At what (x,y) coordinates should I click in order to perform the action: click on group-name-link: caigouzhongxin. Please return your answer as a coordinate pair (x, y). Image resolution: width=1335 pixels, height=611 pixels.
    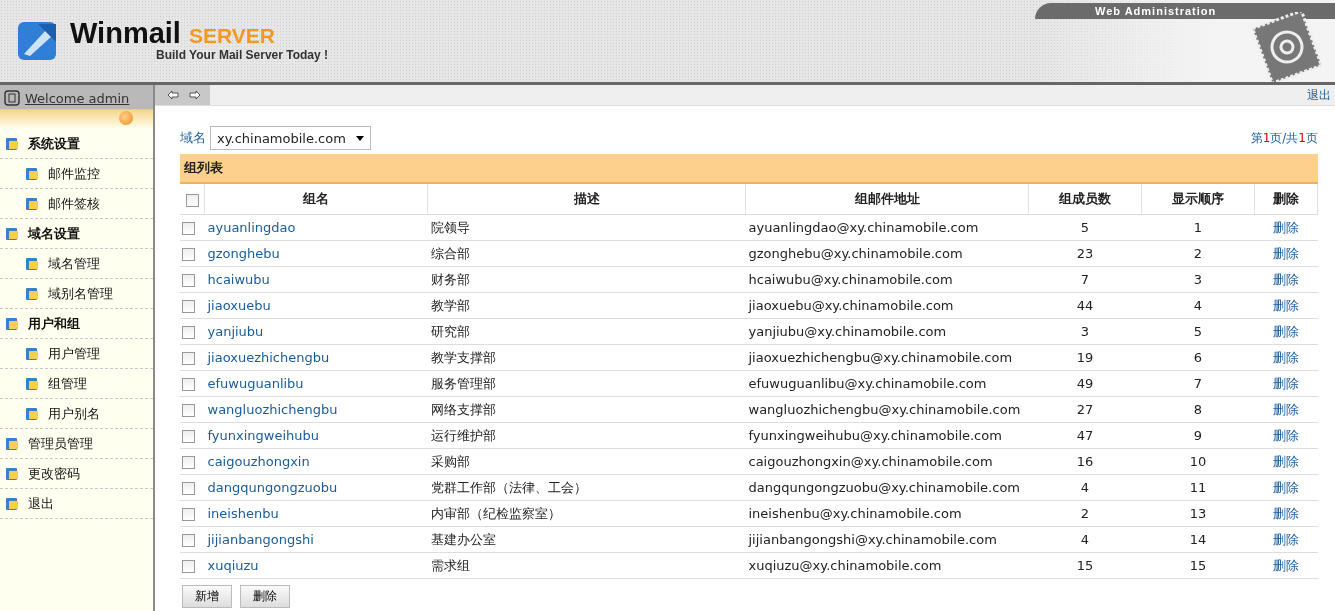
    Looking at the image, I should click on (258, 461).